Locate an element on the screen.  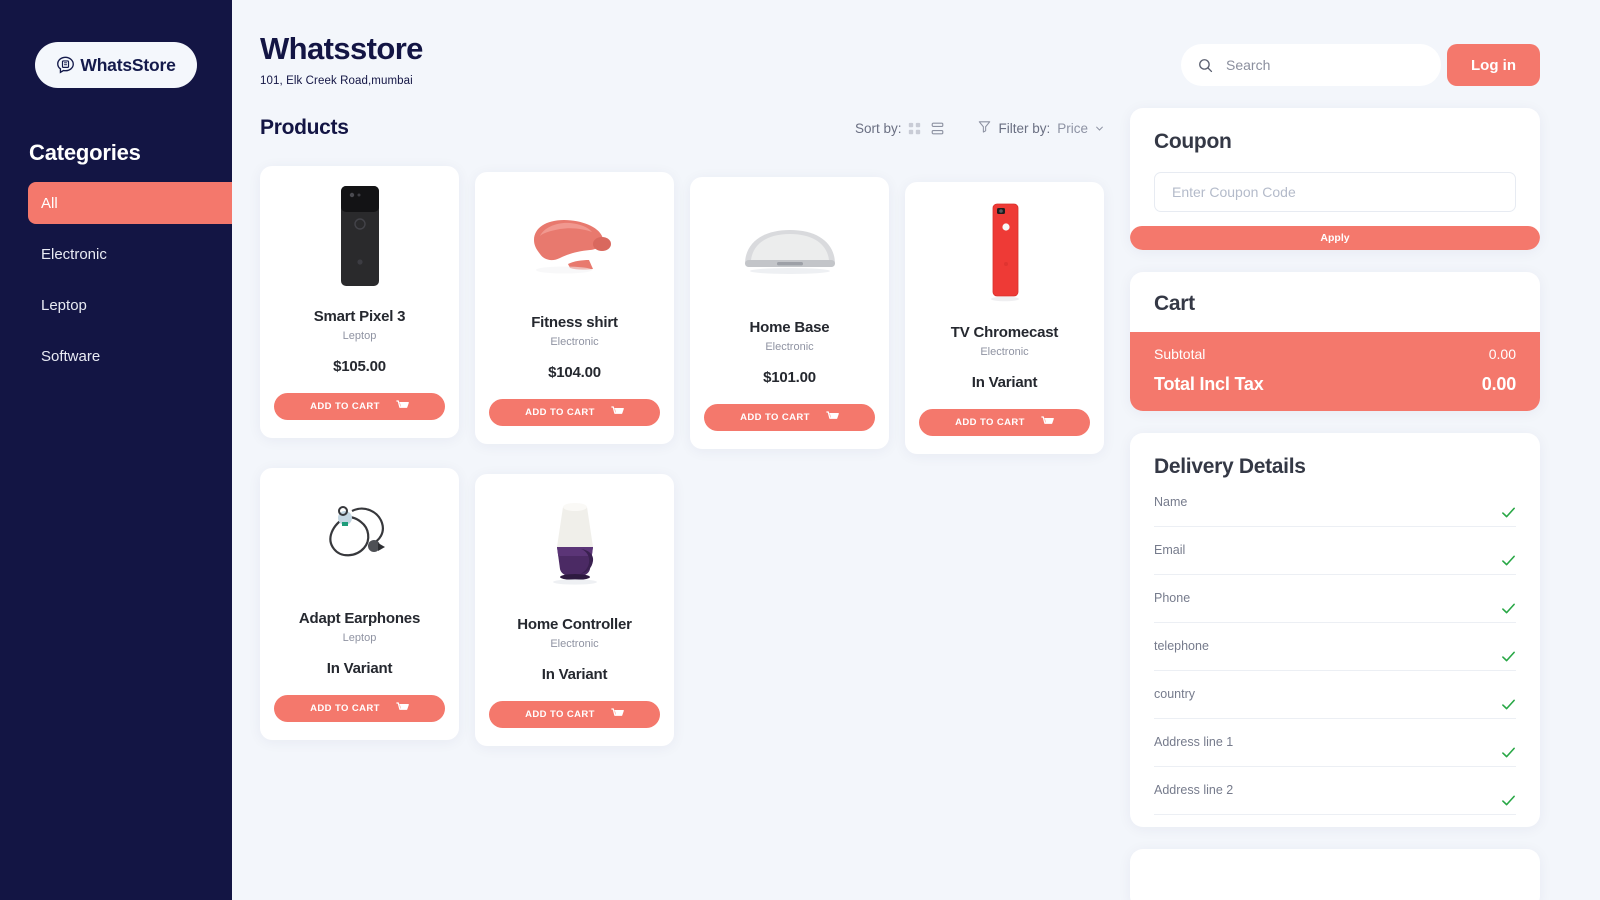
header-actions: Log in is located at coordinates (1360, 65).